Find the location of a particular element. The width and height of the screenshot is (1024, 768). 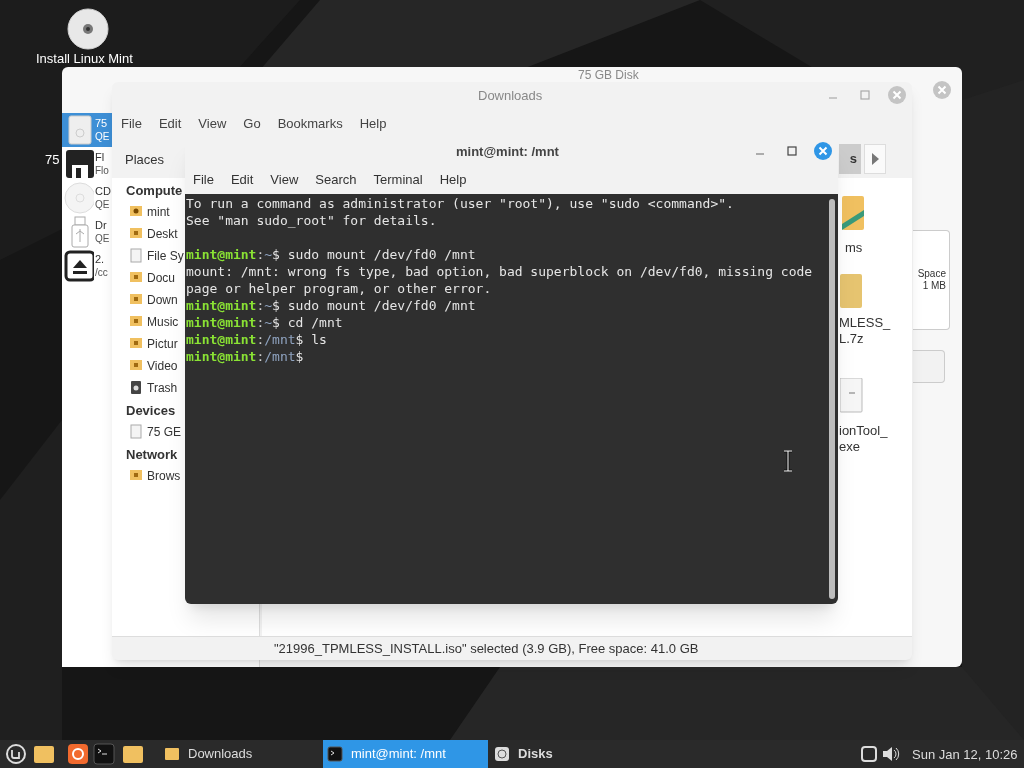

sidebar-item: mint is located at coordinates (158, 211).